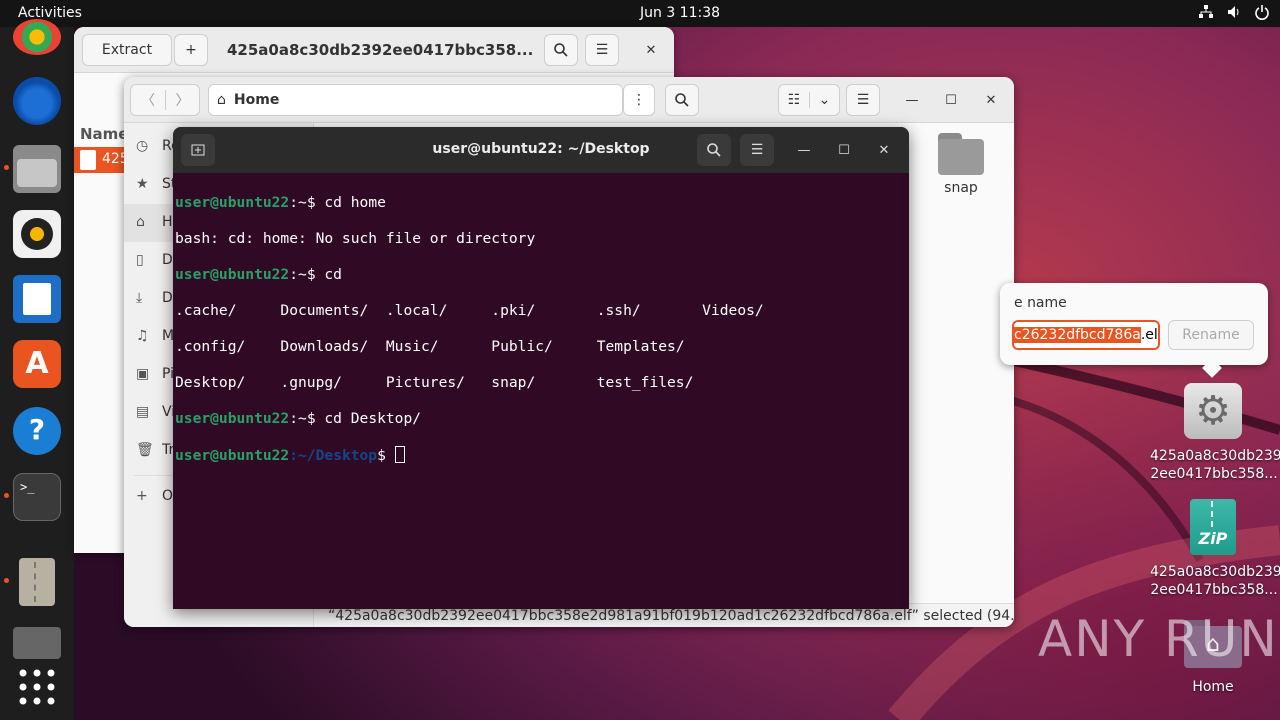 The width and height of the screenshot is (1280, 720). I want to click on star-icon: ★, so click(142, 184).